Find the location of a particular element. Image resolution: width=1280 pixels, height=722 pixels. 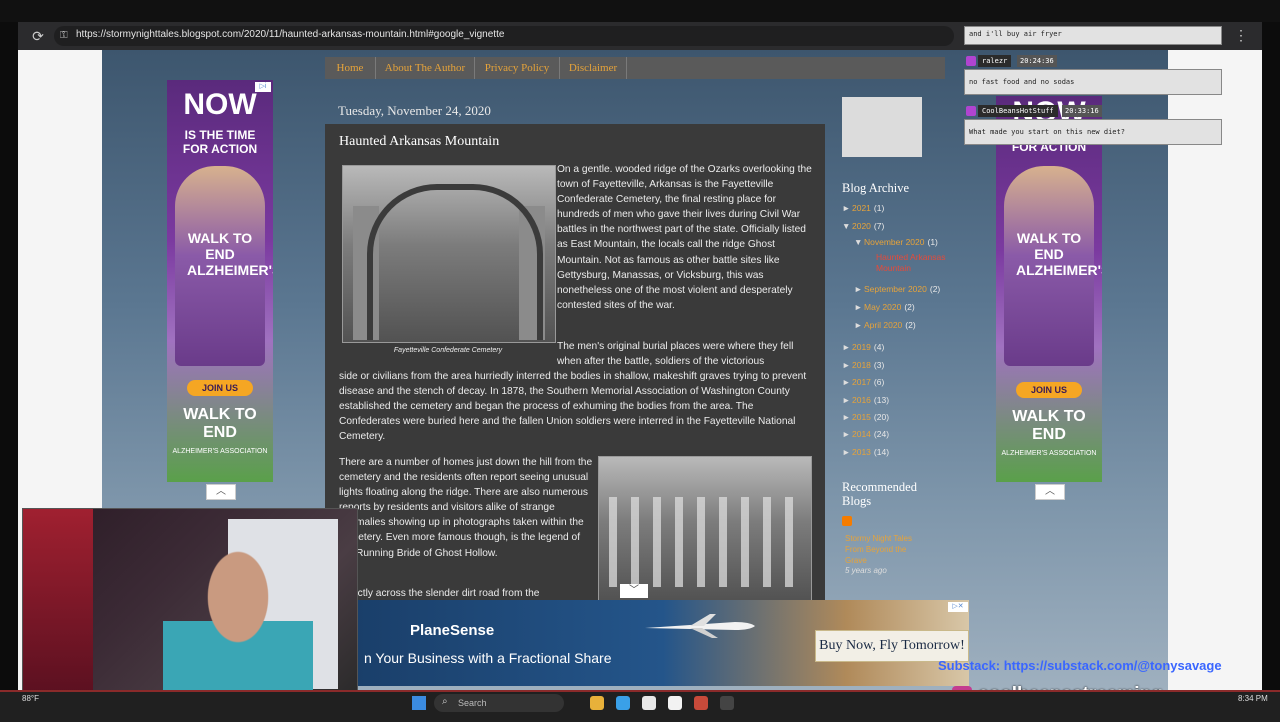

archive-item-count: (24) is located at coordinates (881, 434).